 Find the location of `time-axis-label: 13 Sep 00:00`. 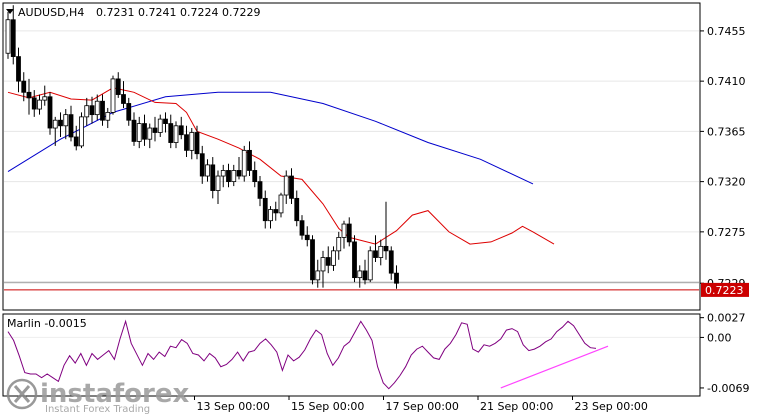

time-axis-label: 13 Sep 00:00 is located at coordinates (233, 406).